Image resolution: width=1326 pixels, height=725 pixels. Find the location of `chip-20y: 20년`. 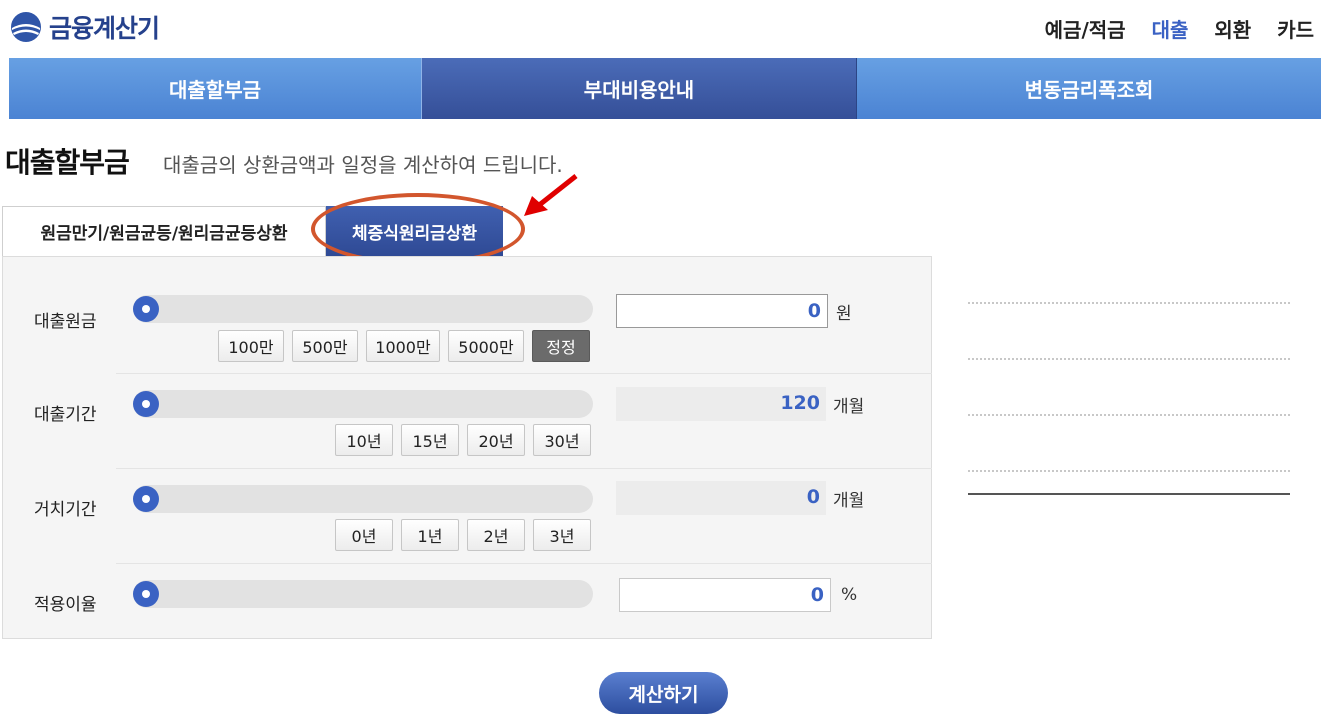

chip-20y: 20년 is located at coordinates (496, 440).